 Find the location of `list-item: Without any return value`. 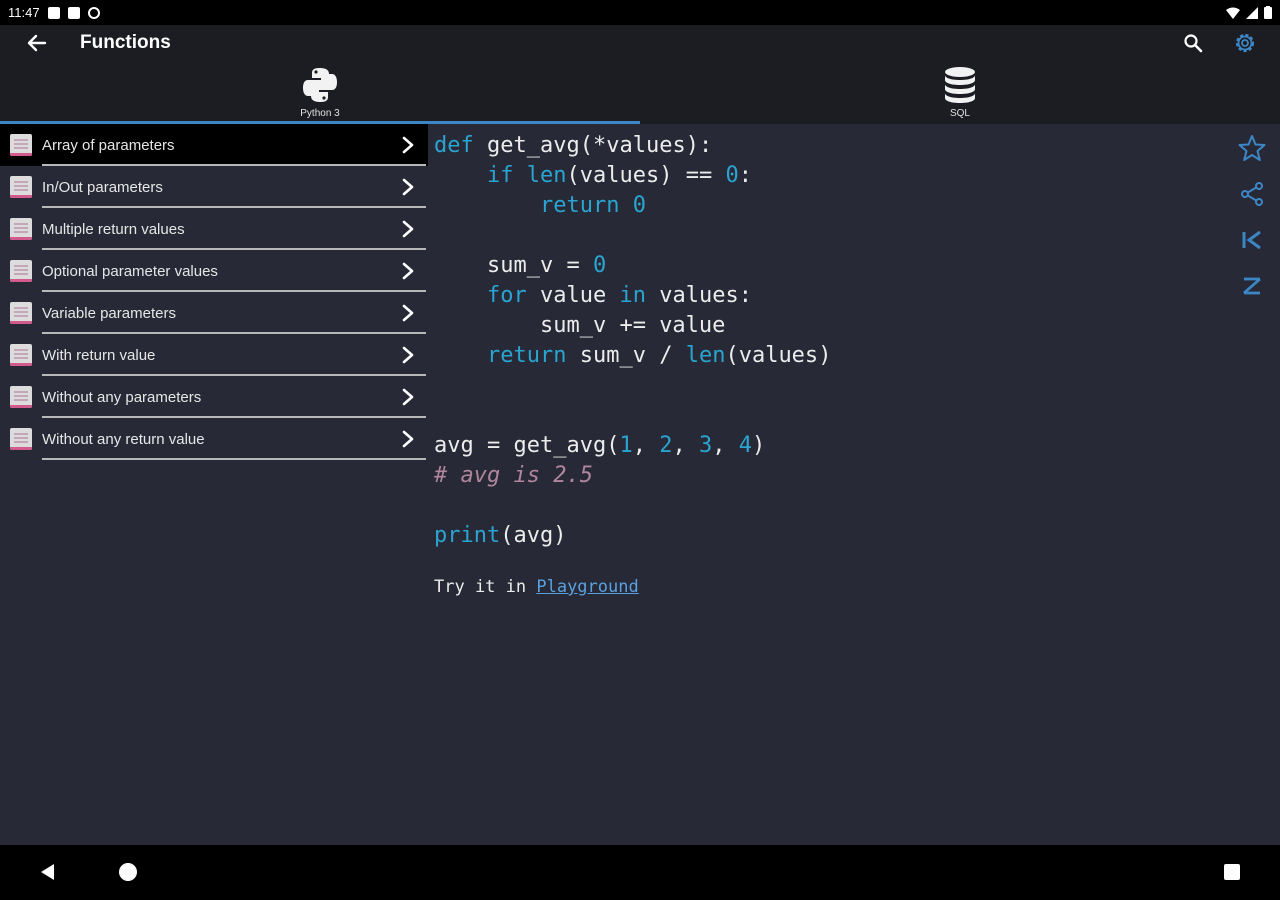

list-item: Without any return value is located at coordinates (214, 439).